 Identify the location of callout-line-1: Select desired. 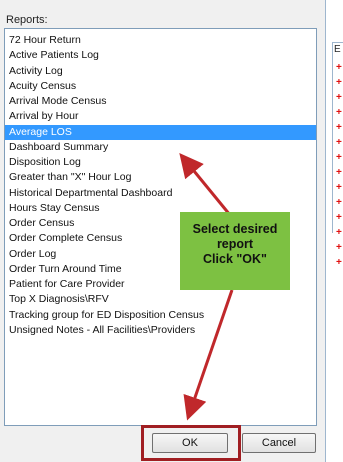
(235, 229).